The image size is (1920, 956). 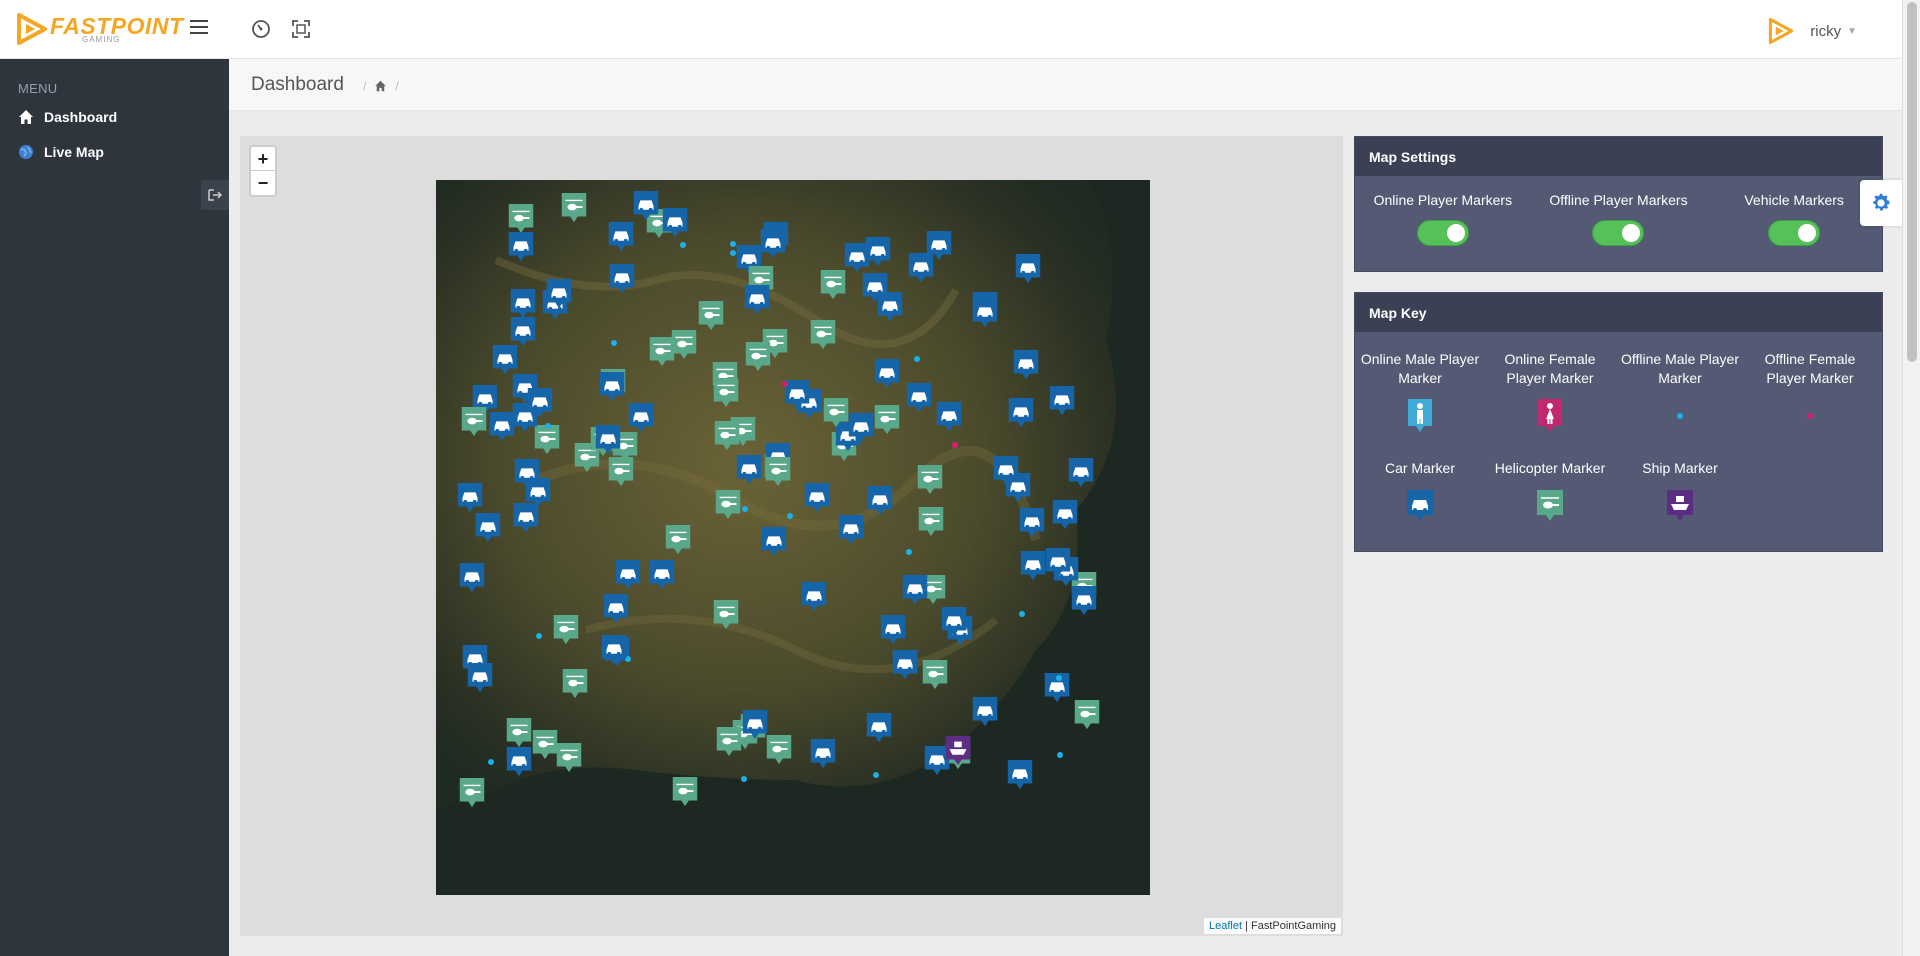 I want to click on settings-gear-button, so click(x=1881, y=203).